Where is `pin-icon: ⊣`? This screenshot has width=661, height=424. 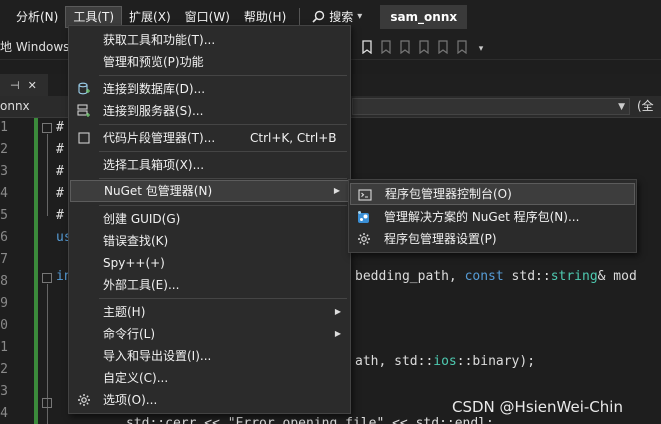
pin-icon: ⊣ is located at coordinates (15, 85).